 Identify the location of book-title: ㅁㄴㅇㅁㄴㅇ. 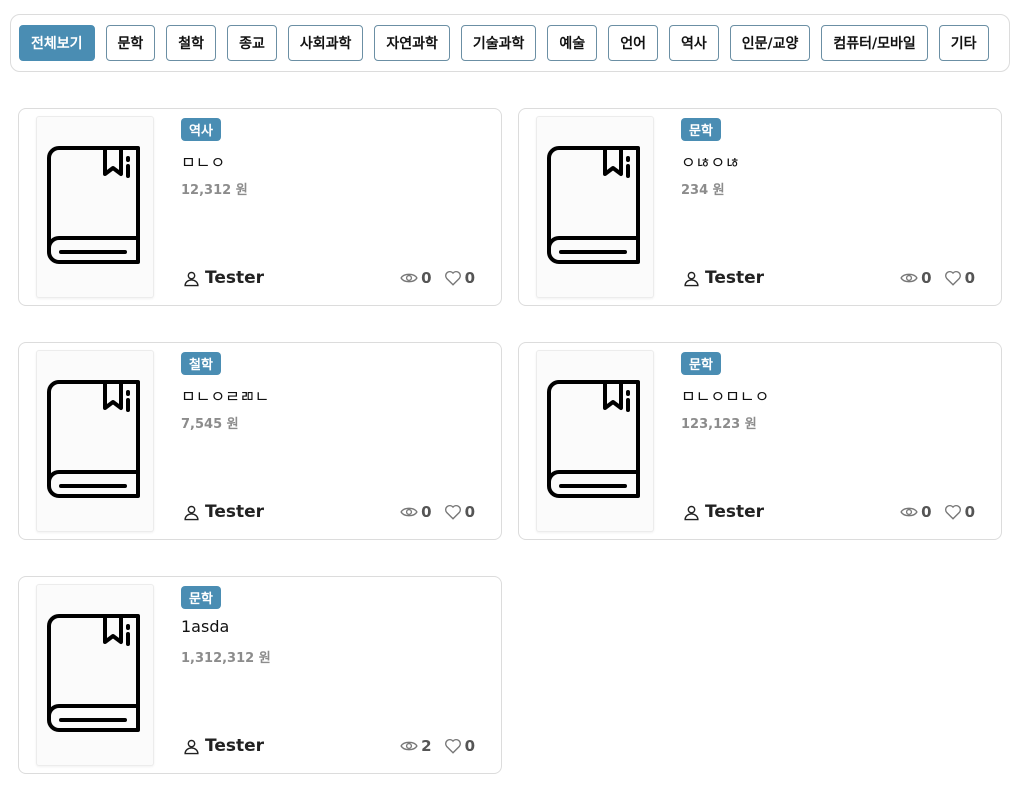
(725, 395).